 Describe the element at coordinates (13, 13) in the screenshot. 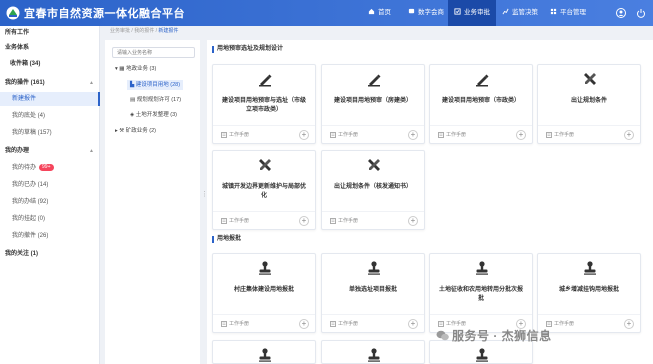

I see `logo-icon` at that location.